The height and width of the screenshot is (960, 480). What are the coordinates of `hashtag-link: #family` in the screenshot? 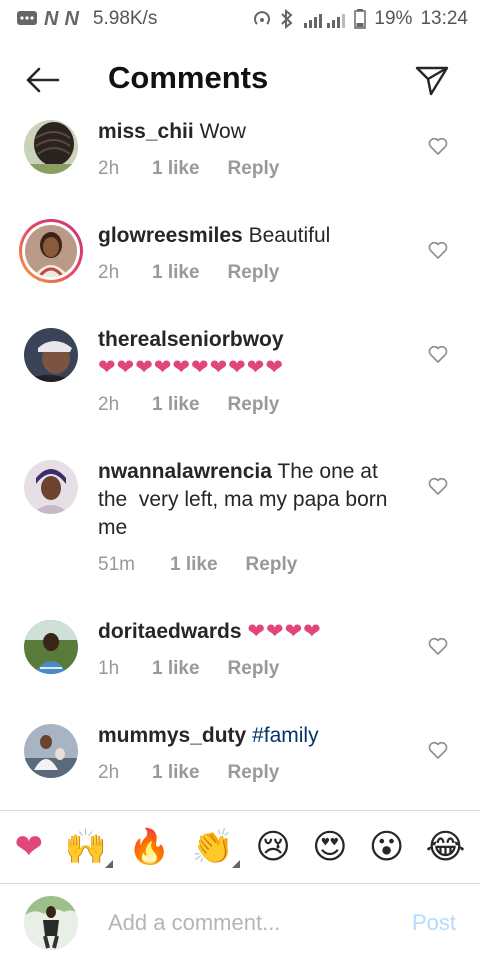 It's located at (285, 735).